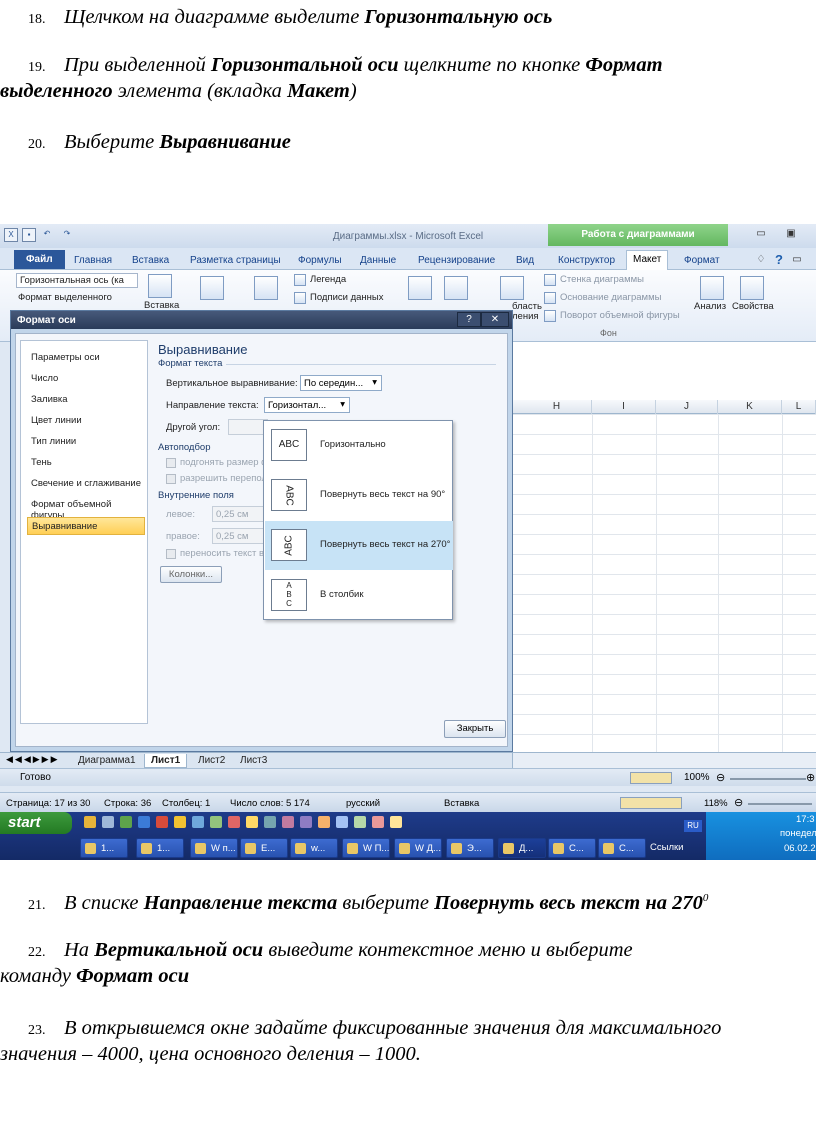 Image resolution: width=816 pixels, height=1132 pixels. I want to click on nav-fill: Заливка, so click(86, 400).